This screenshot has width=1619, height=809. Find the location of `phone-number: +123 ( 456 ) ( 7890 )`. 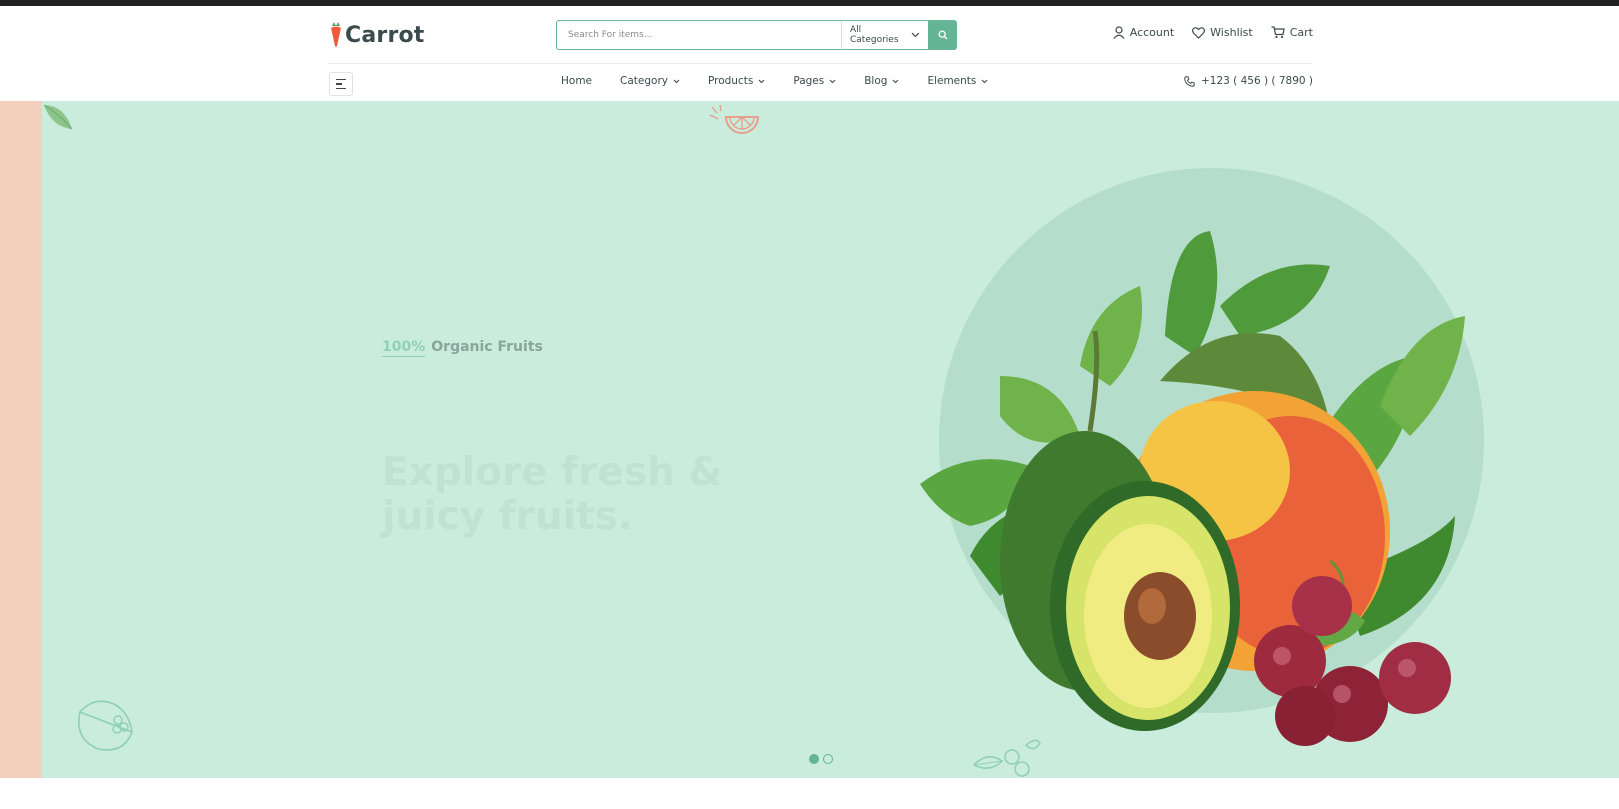

phone-number: +123 ( 456 ) ( 7890 ) is located at coordinates (1256, 81).